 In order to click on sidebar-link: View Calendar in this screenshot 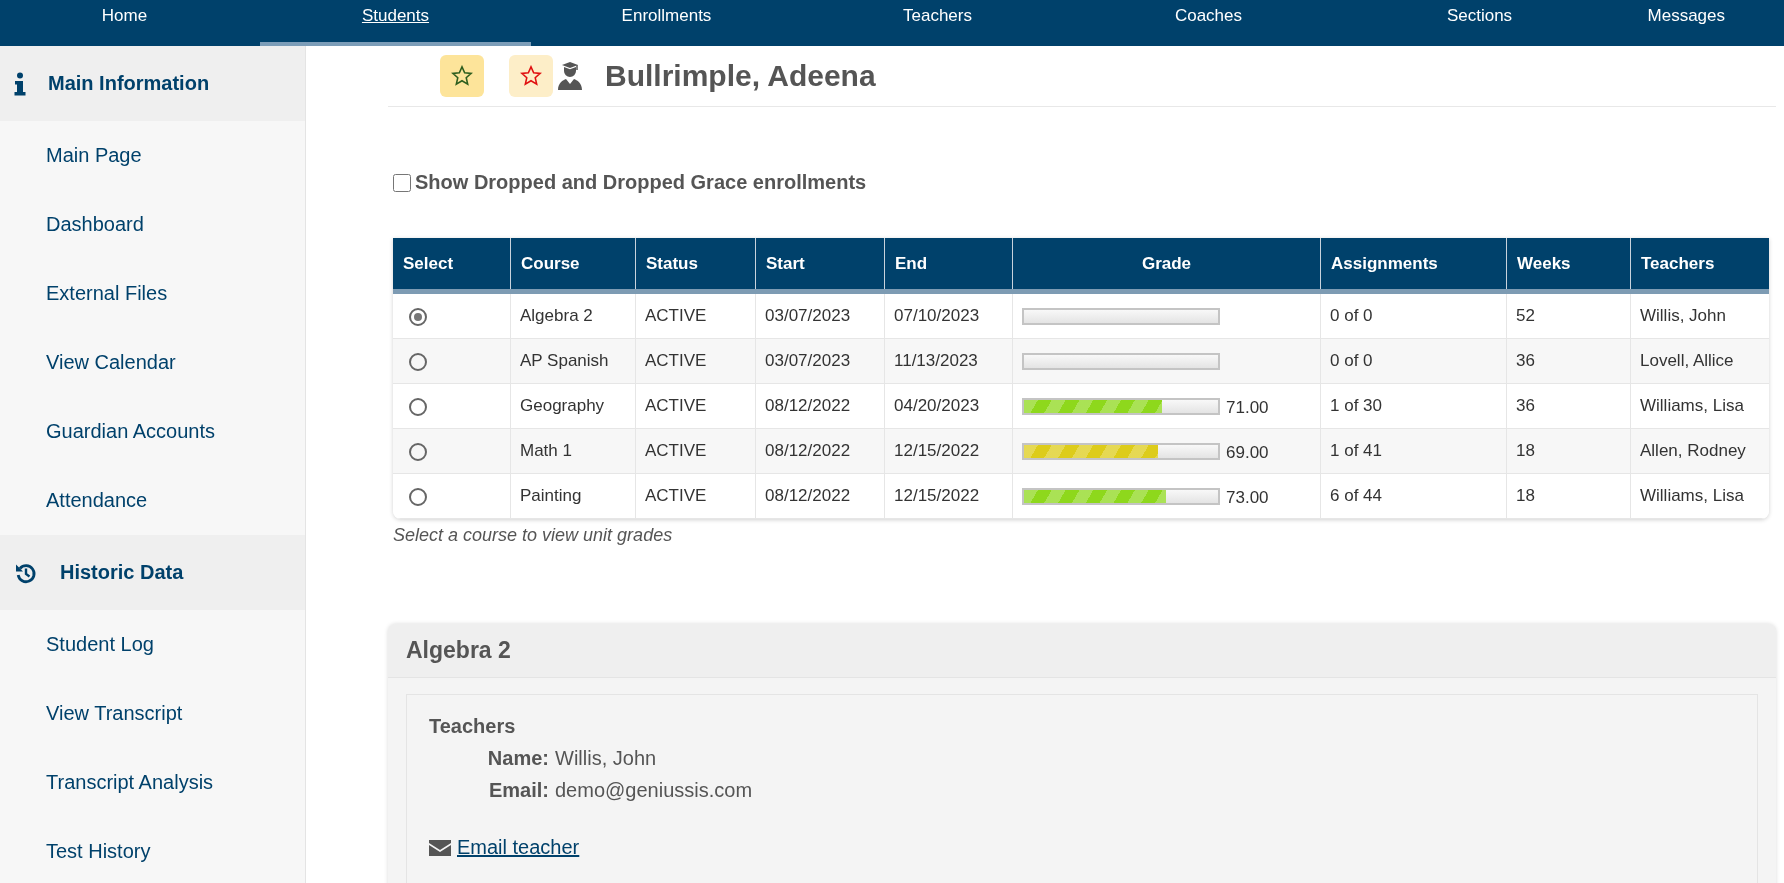, I will do `click(152, 362)`.